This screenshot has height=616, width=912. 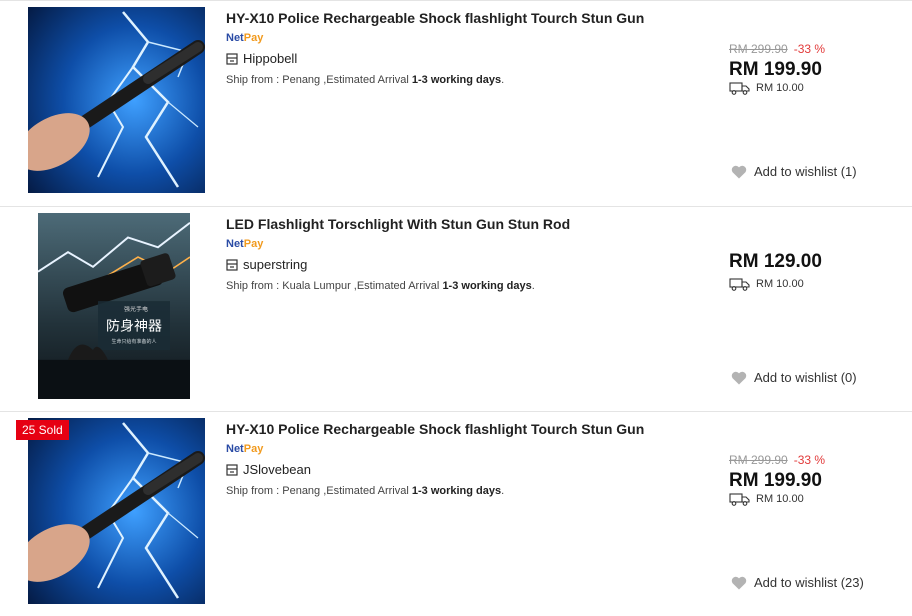 What do you see at coordinates (42, 430) in the screenshot?
I see `sold-count-badge: 25 Sold` at bounding box center [42, 430].